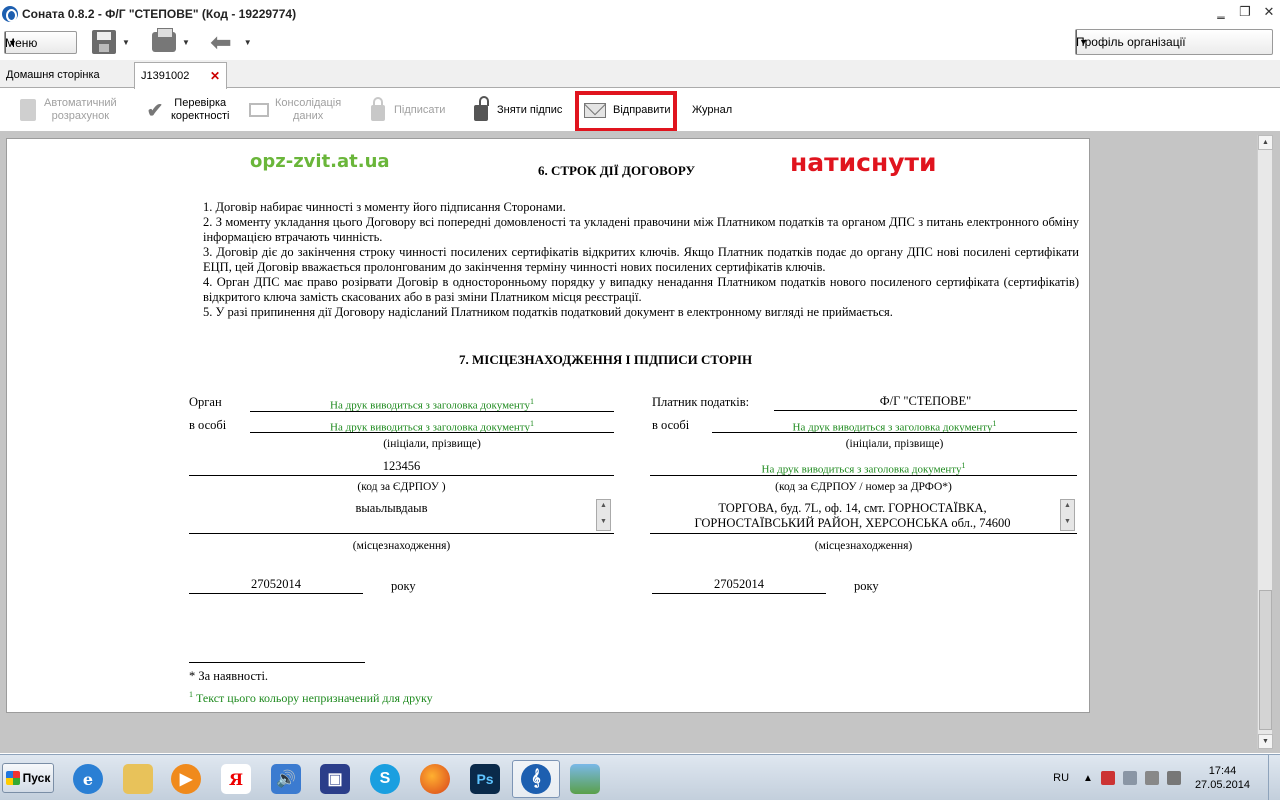 This screenshot has width=1280, height=800. What do you see at coordinates (585, 779) in the screenshot?
I see `taskbar-image-viewer` at bounding box center [585, 779].